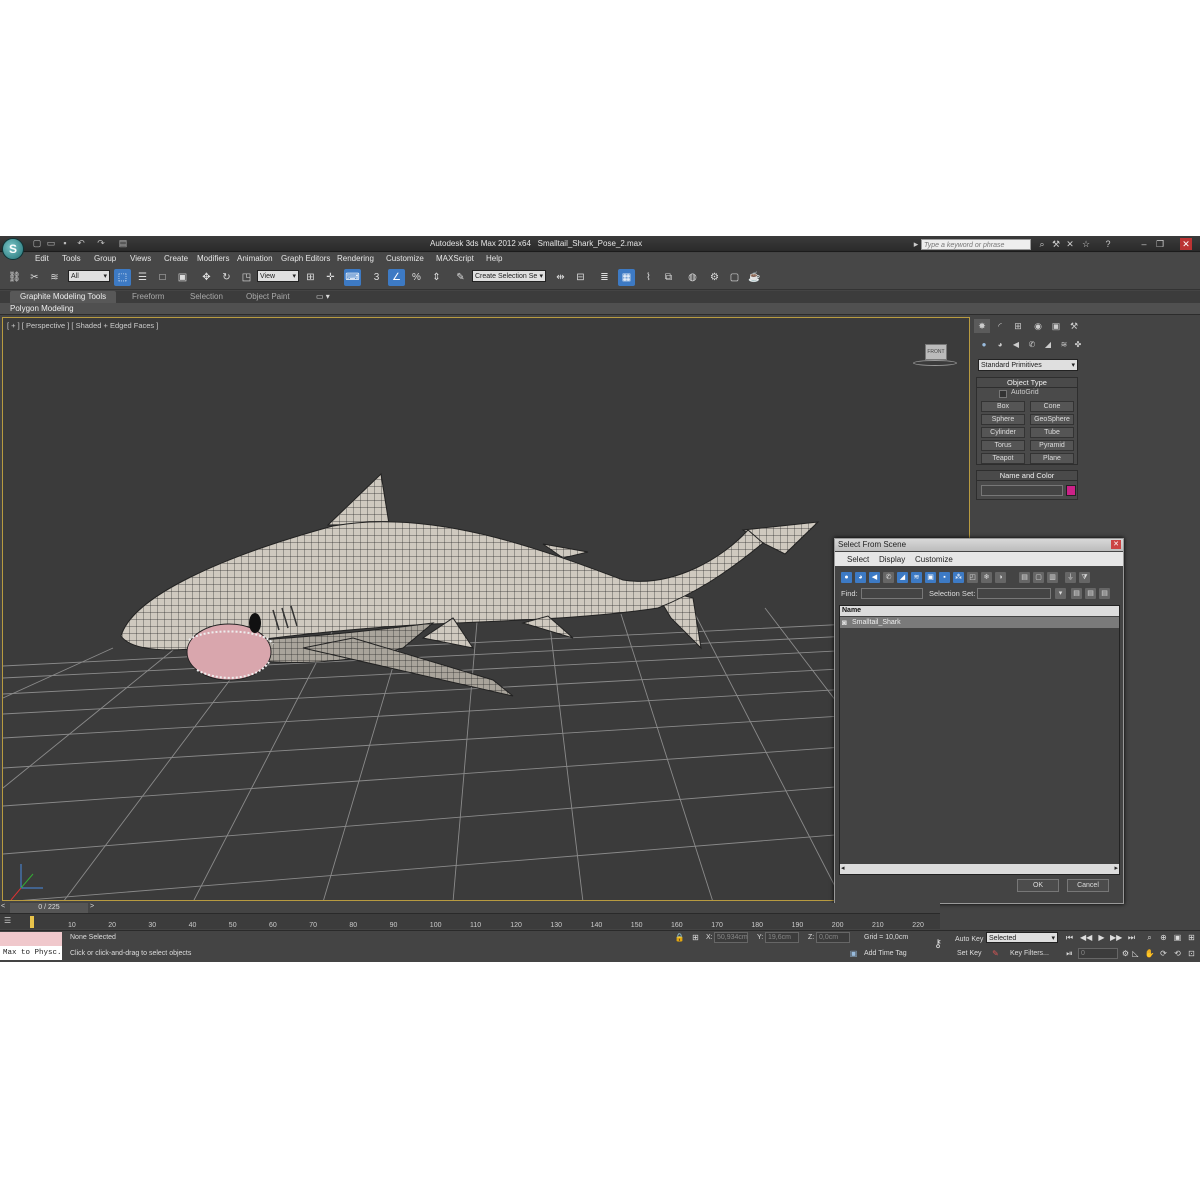 The width and height of the screenshot is (1200, 1200). Describe the element at coordinates (268, 297) in the screenshot. I see `tab-object-paint: Object Paint` at that location.